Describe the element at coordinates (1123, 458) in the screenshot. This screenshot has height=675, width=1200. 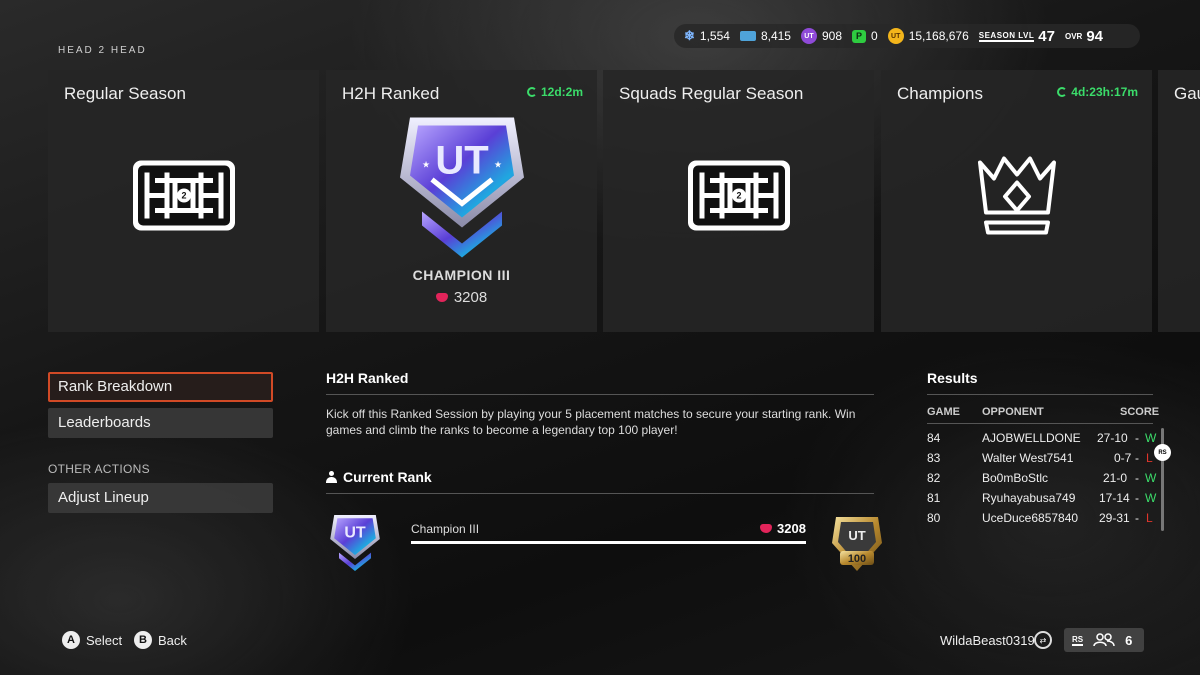
I see `result-score: 0-7` at that location.